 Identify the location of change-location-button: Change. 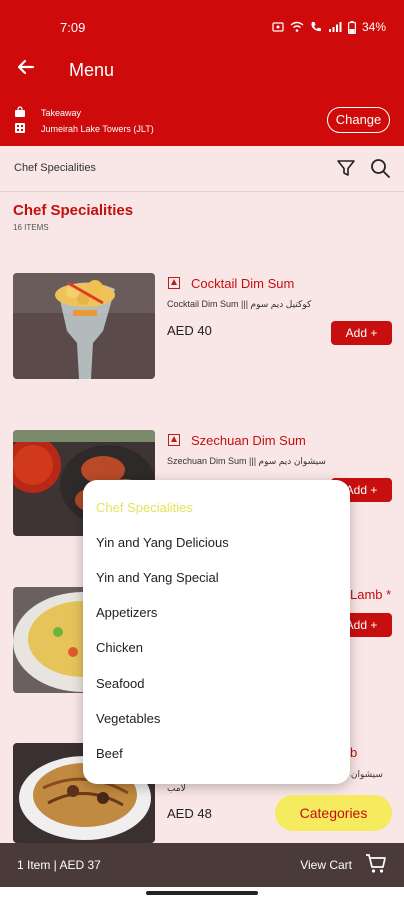
(358, 120).